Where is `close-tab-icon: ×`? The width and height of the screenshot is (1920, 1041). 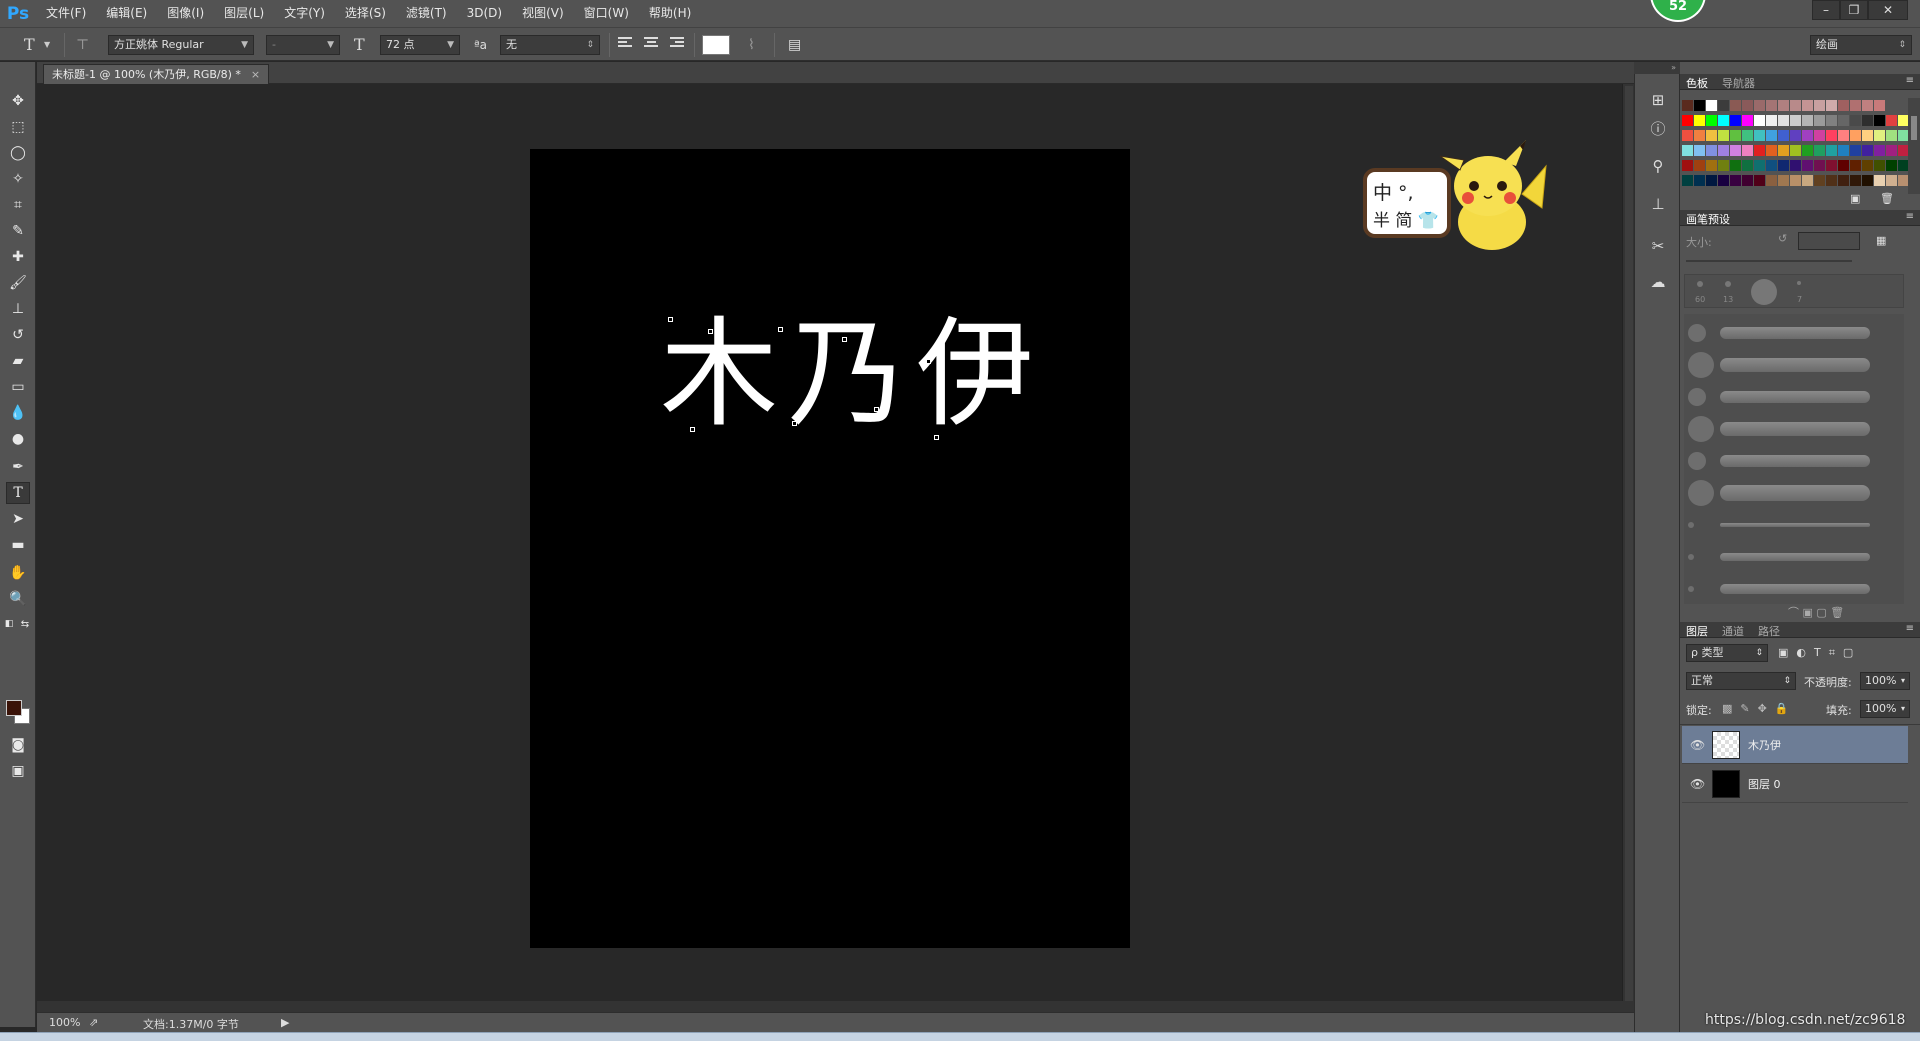
close-tab-icon: × is located at coordinates (255, 74).